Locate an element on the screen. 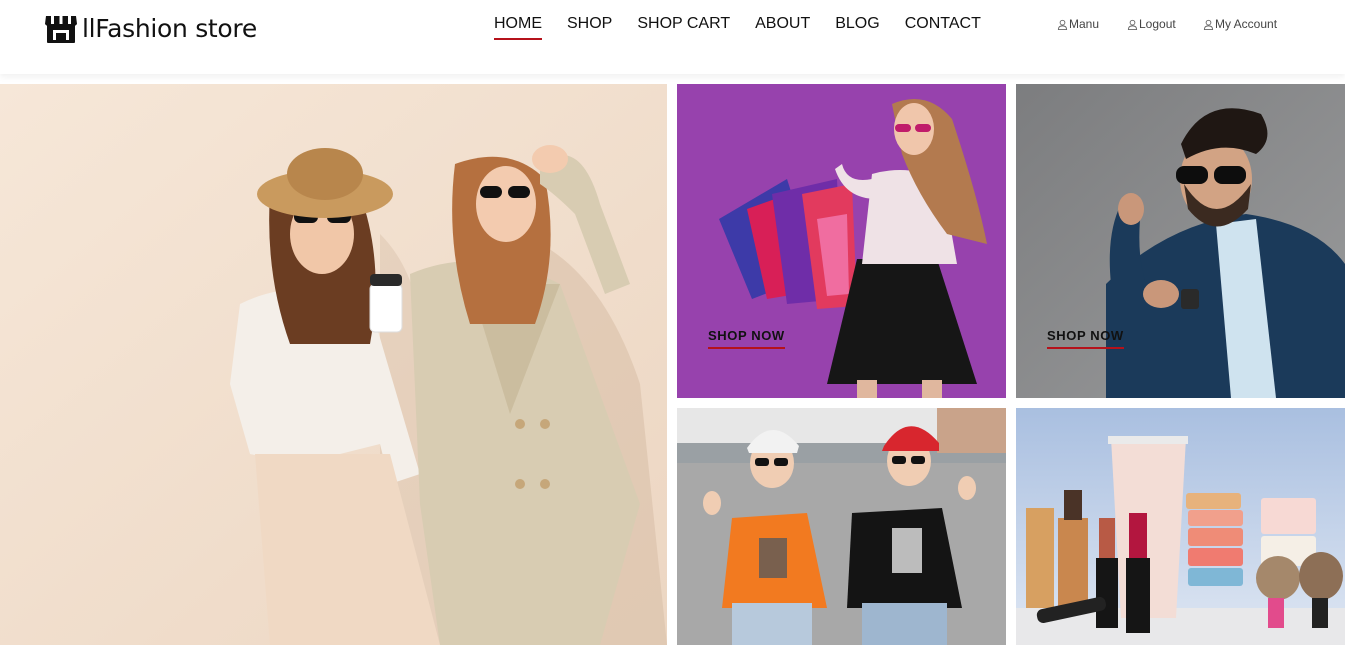 The height and width of the screenshot is (645, 1345). kids-collection-tile is located at coordinates (841, 526).